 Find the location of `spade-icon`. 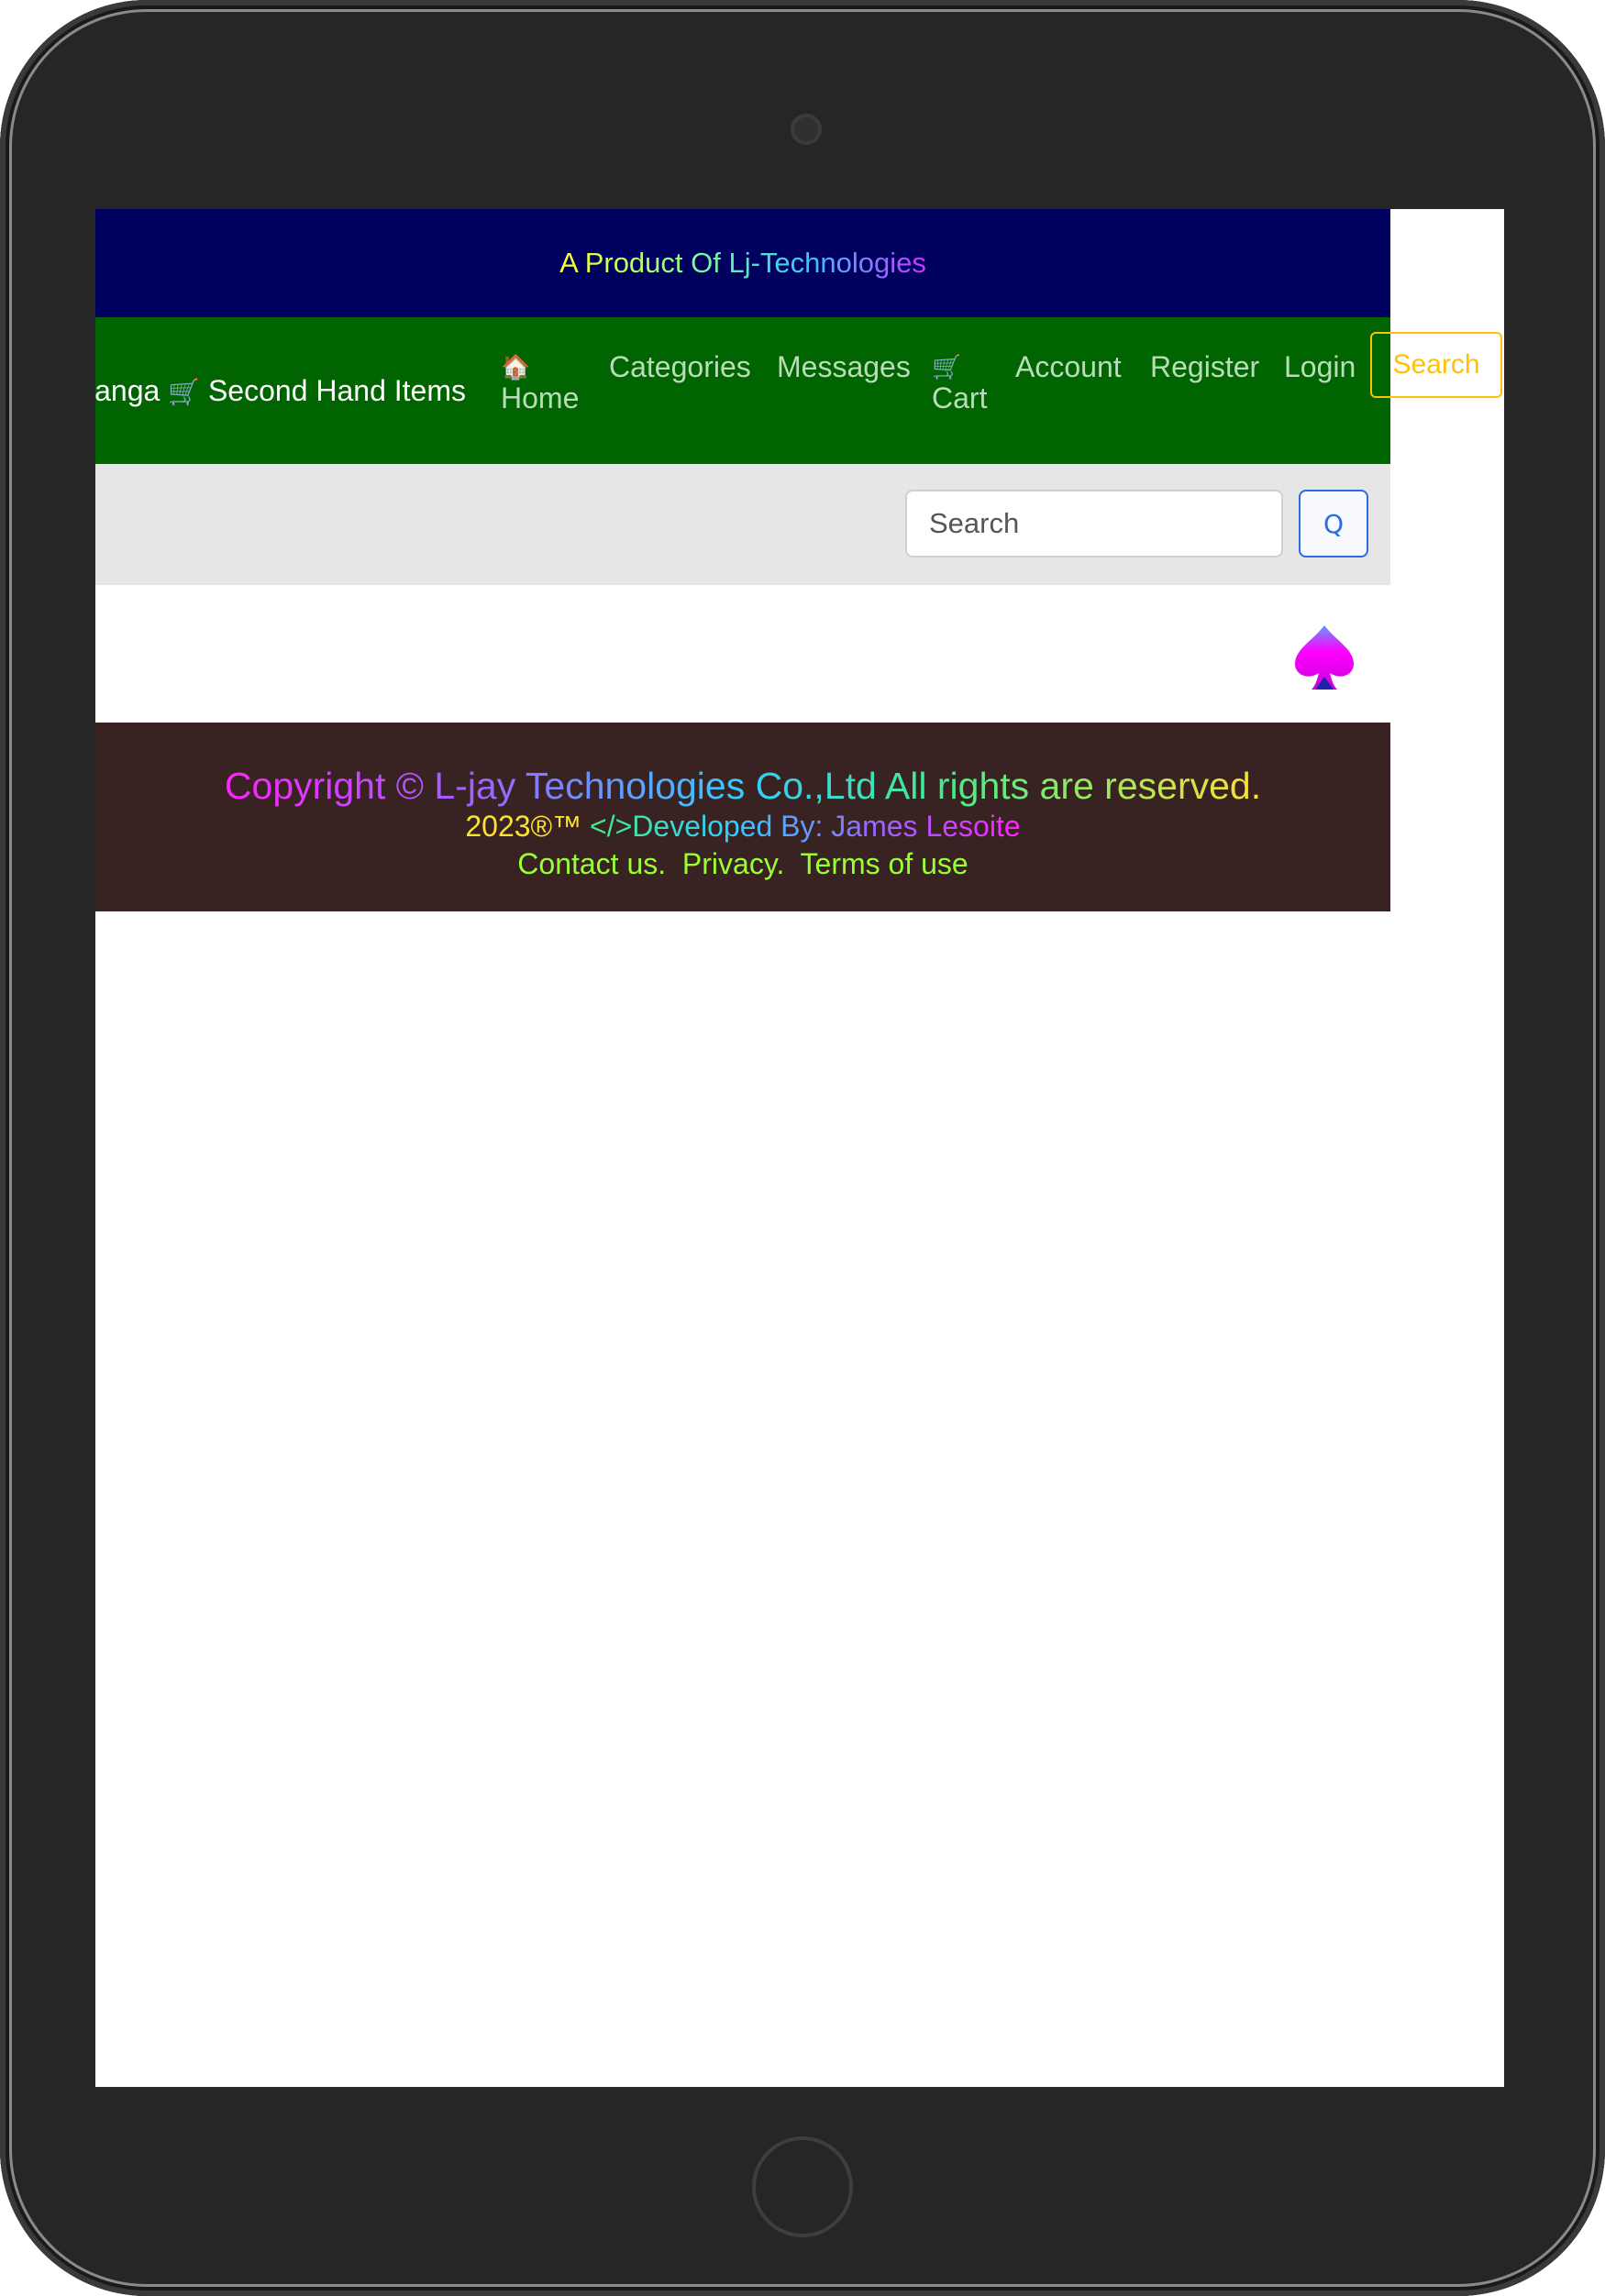

spade-icon is located at coordinates (1324, 657).